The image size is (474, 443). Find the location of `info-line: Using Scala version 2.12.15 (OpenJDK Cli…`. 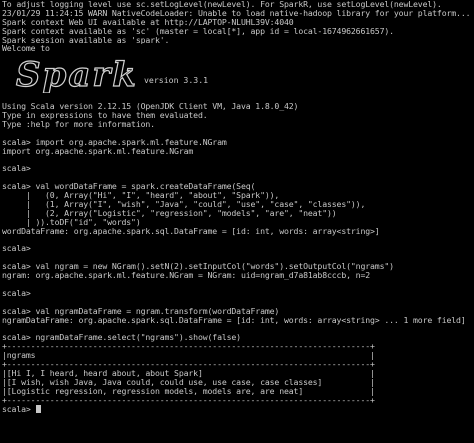

info-line: Using Scala version 2.12.15 (OpenJDK Cli… is located at coordinates (150, 107).